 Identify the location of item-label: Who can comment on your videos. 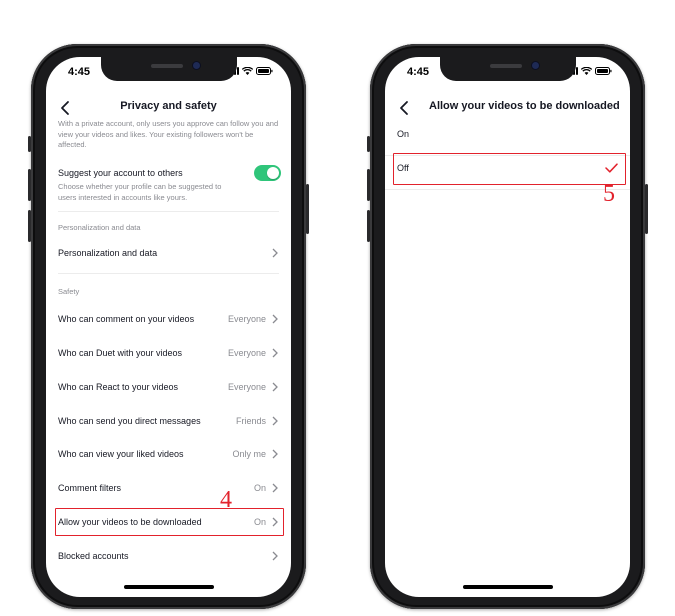
(126, 319).